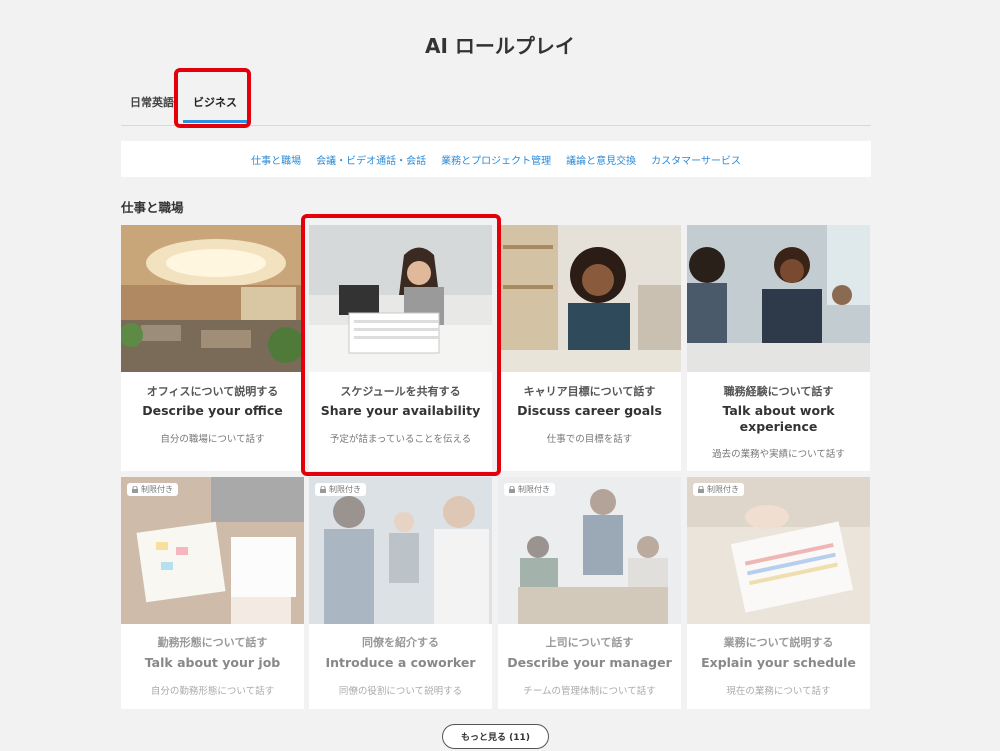 This screenshot has height=751, width=1000. What do you see at coordinates (152, 207) in the screenshot?
I see `section-title: 仕事と職場` at bounding box center [152, 207].